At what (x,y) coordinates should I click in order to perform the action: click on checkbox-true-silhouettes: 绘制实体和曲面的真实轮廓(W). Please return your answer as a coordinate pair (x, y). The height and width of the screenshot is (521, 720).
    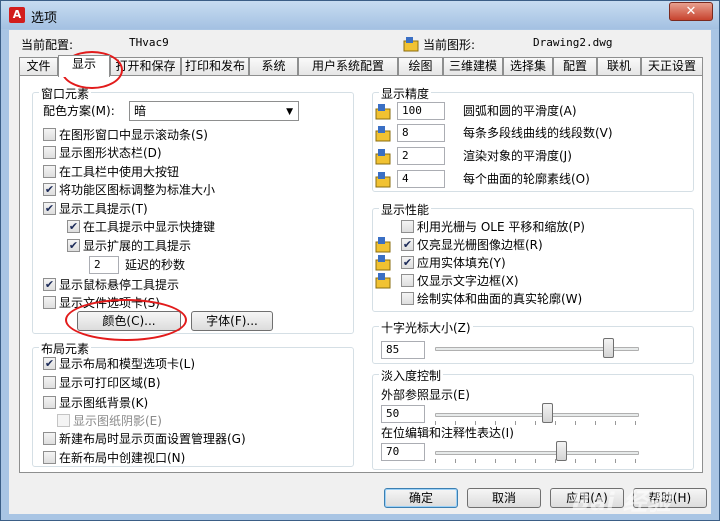
    Looking at the image, I should click on (491, 299).